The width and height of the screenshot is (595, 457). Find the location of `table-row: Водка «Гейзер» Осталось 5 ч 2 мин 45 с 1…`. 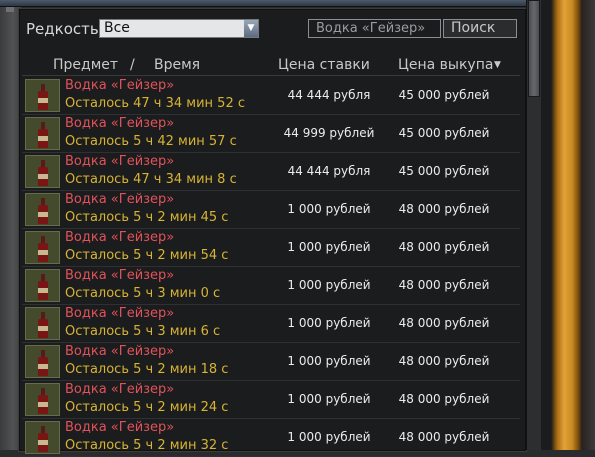

table-row: Водка «Гейзер» Осталось 5 ч 2 мин 45 с 1… is located at coordinates (271, 210).